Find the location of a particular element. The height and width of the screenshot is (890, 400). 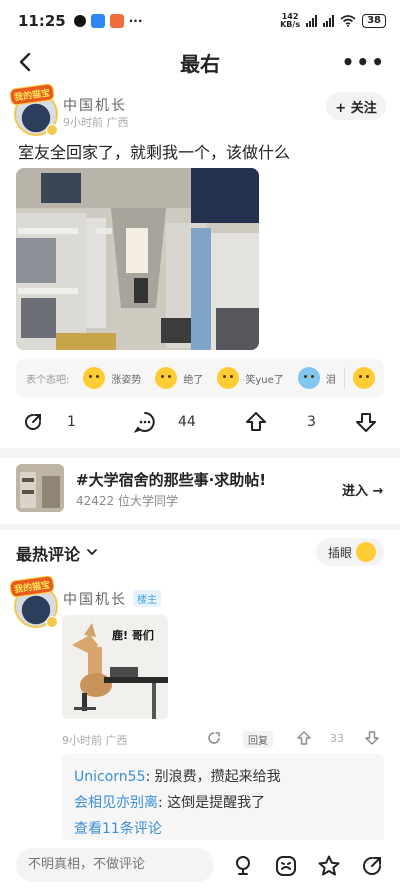

reaction-divider is located at coordinates (344, 378).